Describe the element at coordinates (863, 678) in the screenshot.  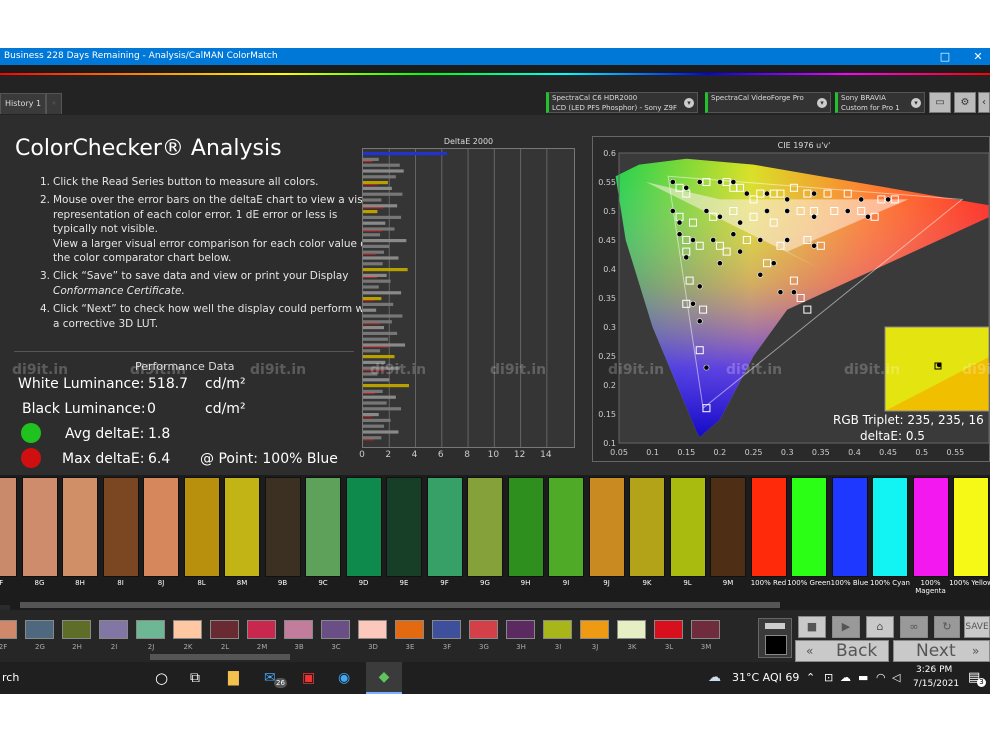
I see `tray-drive-icon: ▬` at that location.